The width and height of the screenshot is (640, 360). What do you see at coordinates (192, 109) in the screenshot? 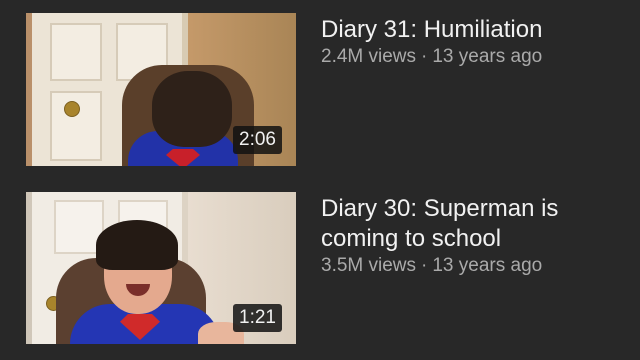
I see `person-head` at bounding box center [192, 109].